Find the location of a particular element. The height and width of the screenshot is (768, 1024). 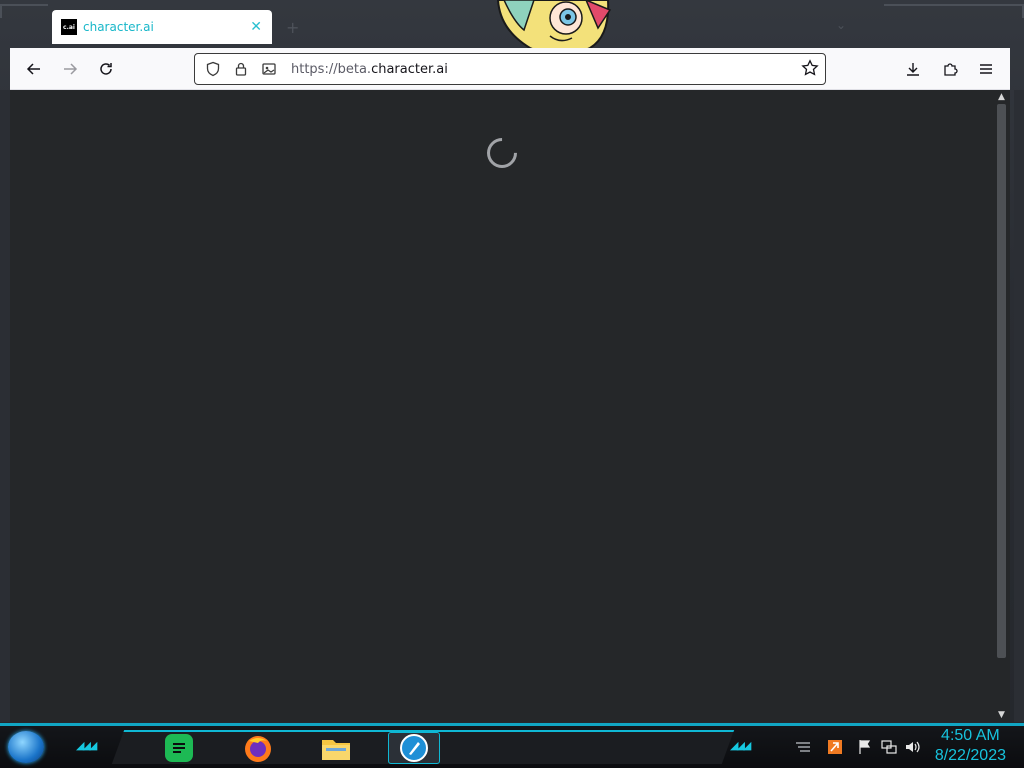

taskbar-chat-app-icon is located at coordinates (179, 748).